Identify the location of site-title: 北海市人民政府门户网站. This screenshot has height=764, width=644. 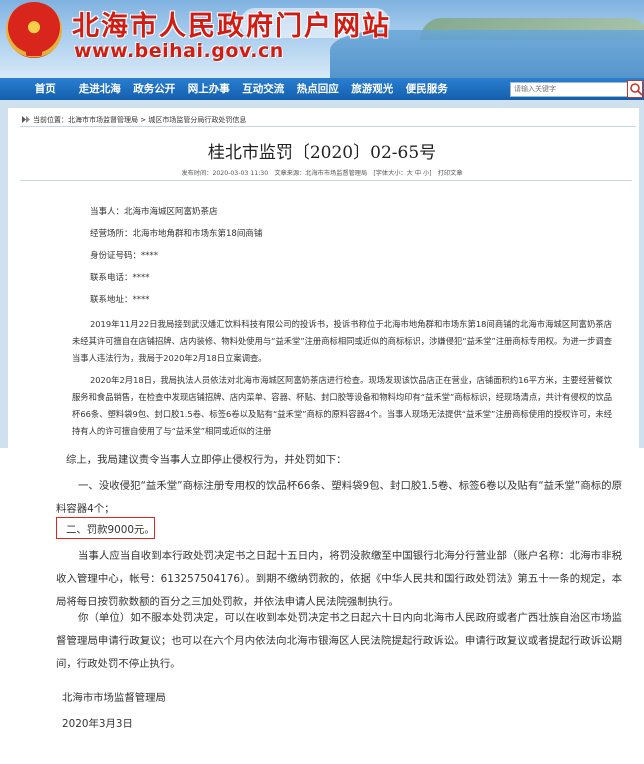
(231, 23).